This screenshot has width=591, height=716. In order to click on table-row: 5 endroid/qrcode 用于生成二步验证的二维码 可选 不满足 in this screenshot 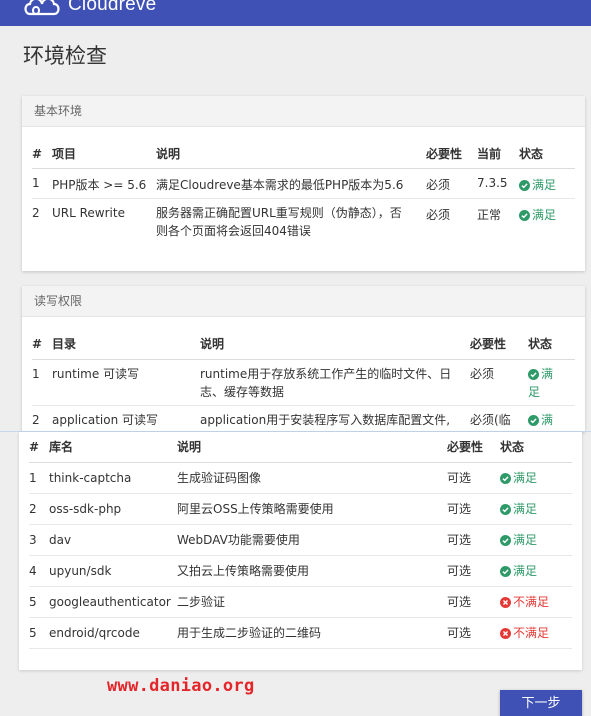, I will do `click(300, 633)`.